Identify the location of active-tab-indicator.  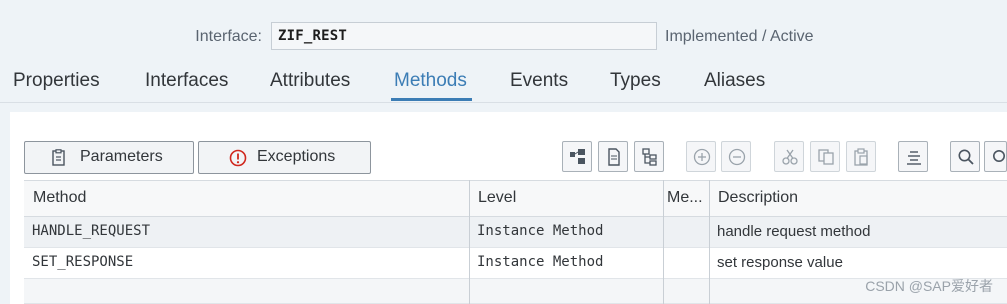
(431, 99).